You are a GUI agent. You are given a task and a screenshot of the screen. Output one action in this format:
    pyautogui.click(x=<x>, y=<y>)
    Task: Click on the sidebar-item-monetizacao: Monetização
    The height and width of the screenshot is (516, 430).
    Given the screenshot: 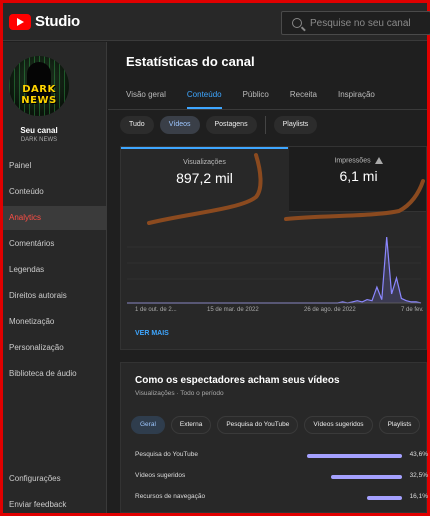 What is the action you would take?
    pyautogui.click(x=55, y=322)
    